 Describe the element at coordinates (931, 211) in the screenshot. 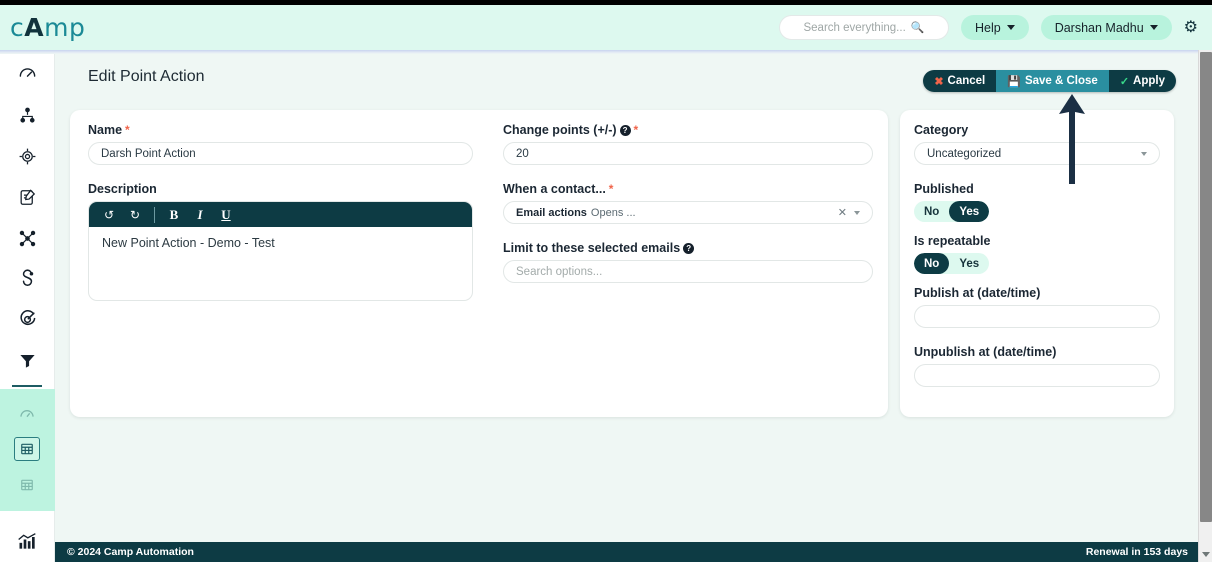

I see `published-option-no: No` at that location.